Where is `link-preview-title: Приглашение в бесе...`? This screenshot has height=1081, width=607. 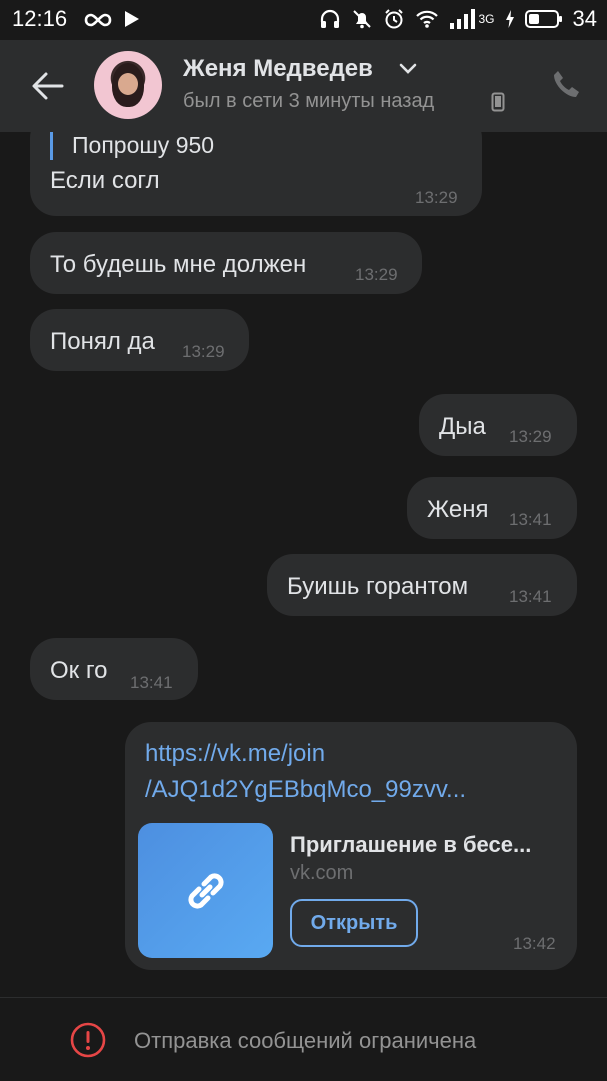
link-preview-title: Приглашение в бесе... is located at coordinates (410, 845).